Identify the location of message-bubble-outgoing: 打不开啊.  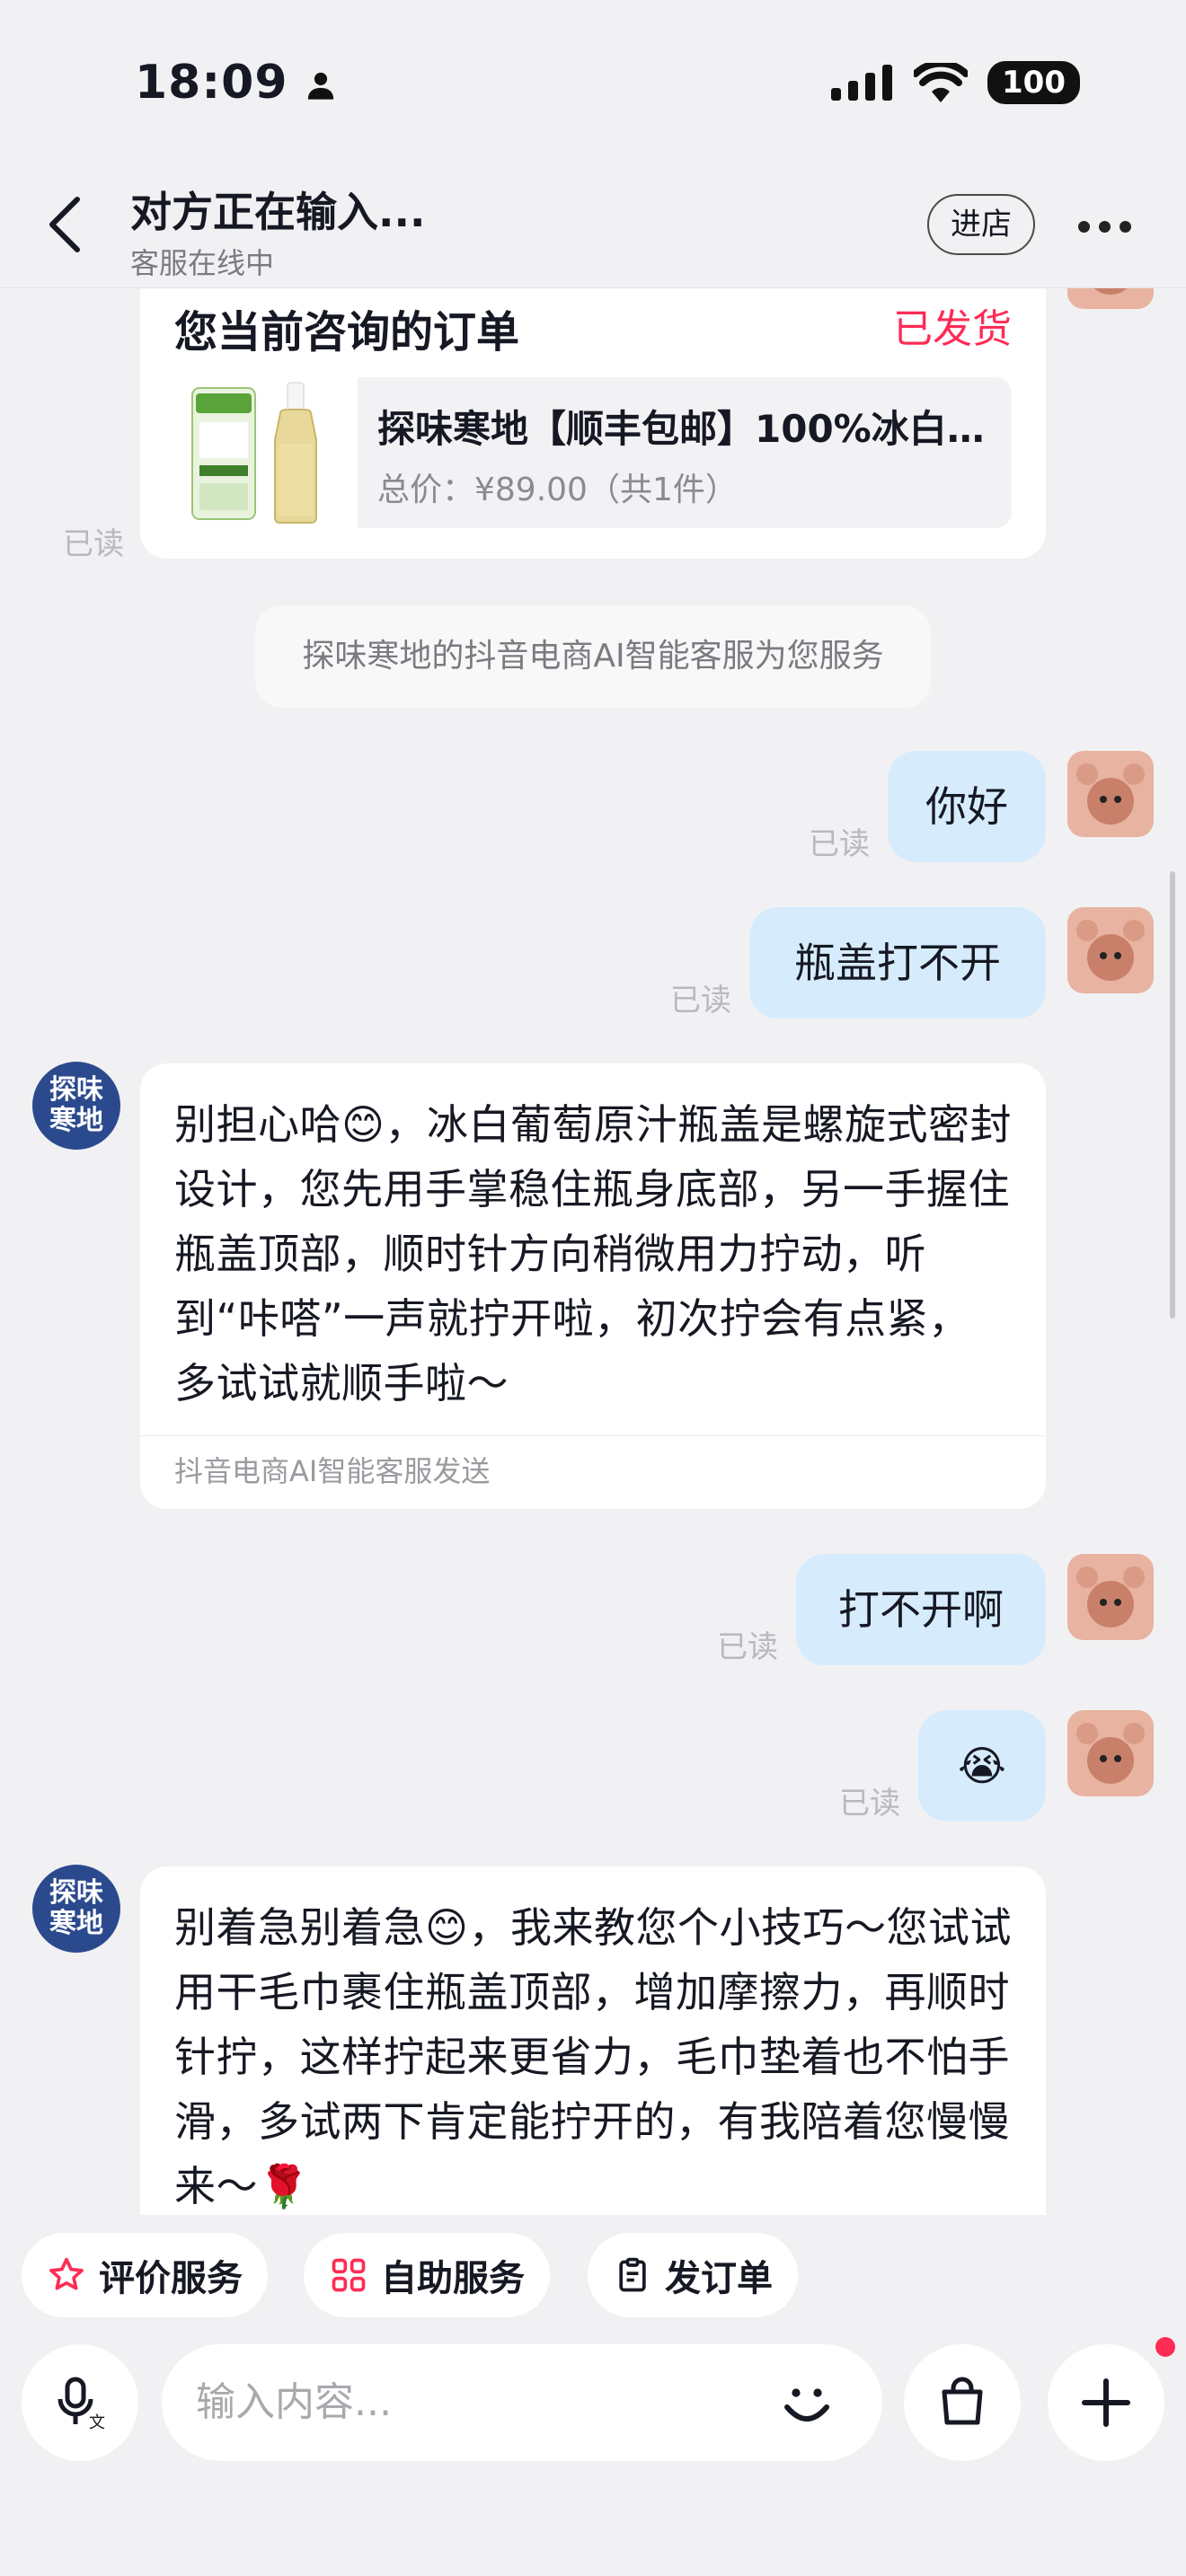
(921, 1609).